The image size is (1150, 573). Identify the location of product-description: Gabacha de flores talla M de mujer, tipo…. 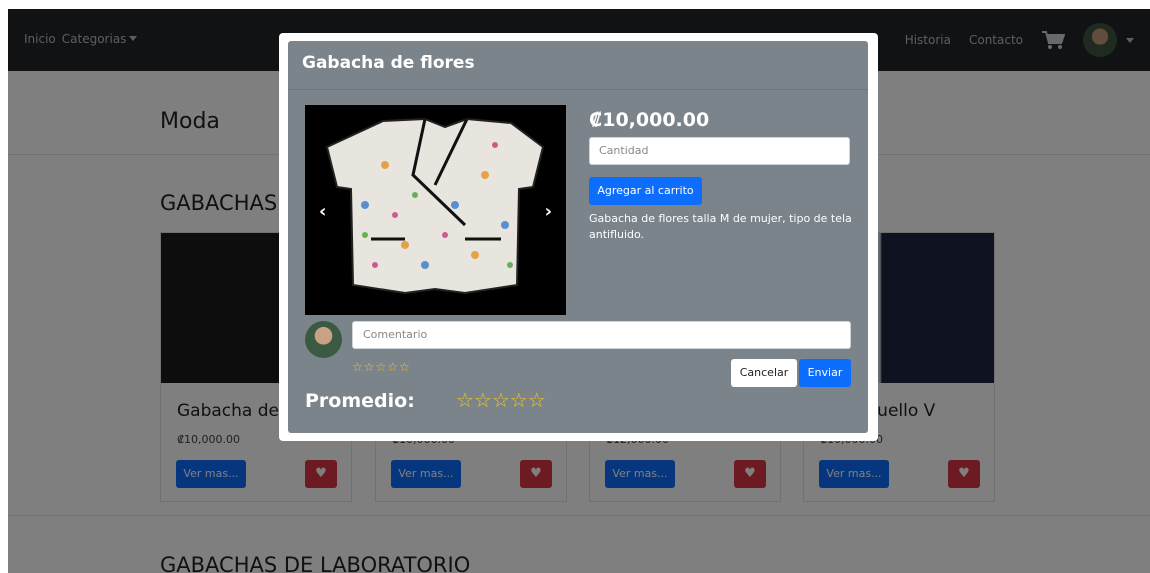
(720, 226).